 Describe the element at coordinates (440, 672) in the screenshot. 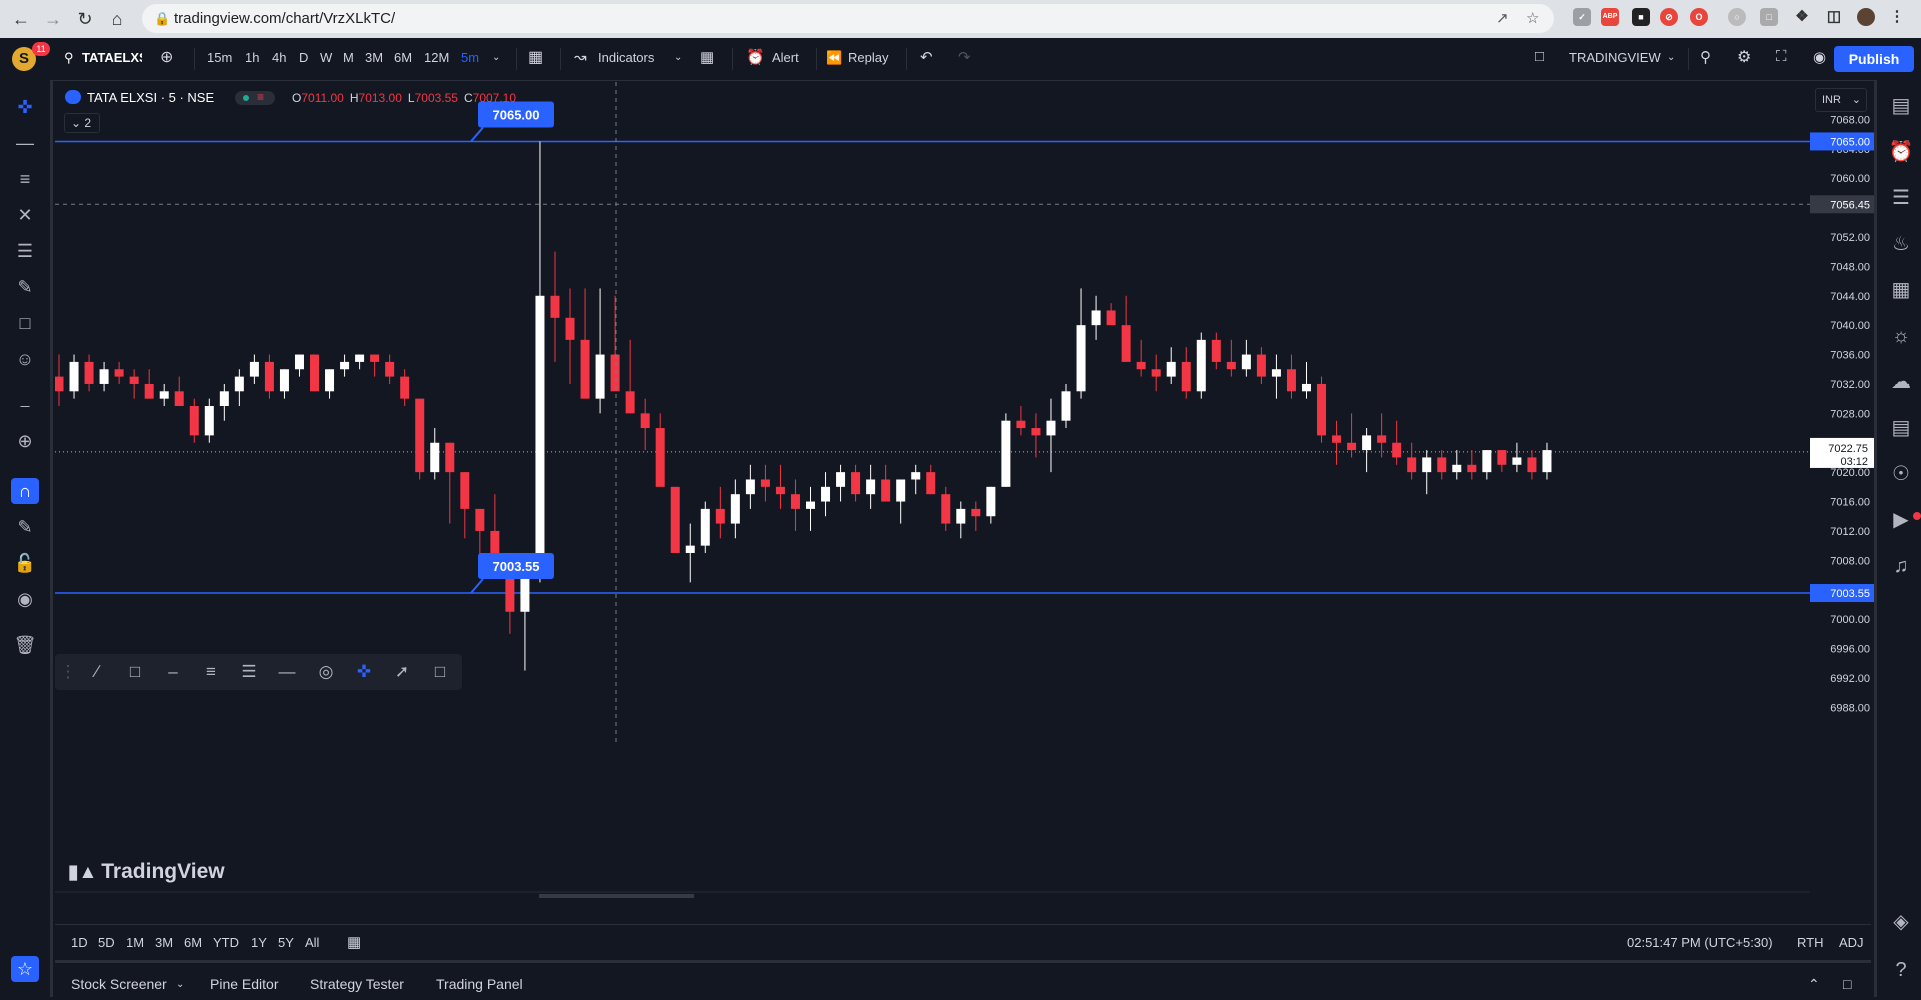

I see `callout-tool-icon: □` at that location.